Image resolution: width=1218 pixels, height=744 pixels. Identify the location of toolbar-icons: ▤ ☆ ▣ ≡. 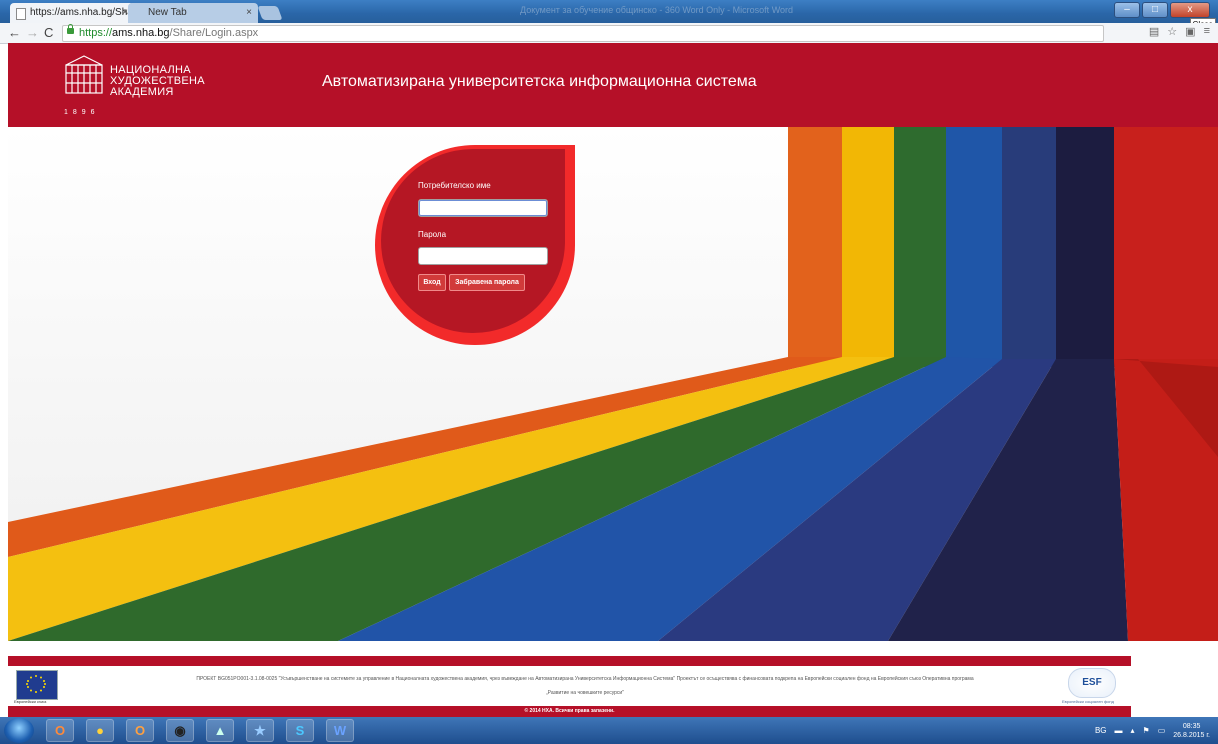
(1179, 31).